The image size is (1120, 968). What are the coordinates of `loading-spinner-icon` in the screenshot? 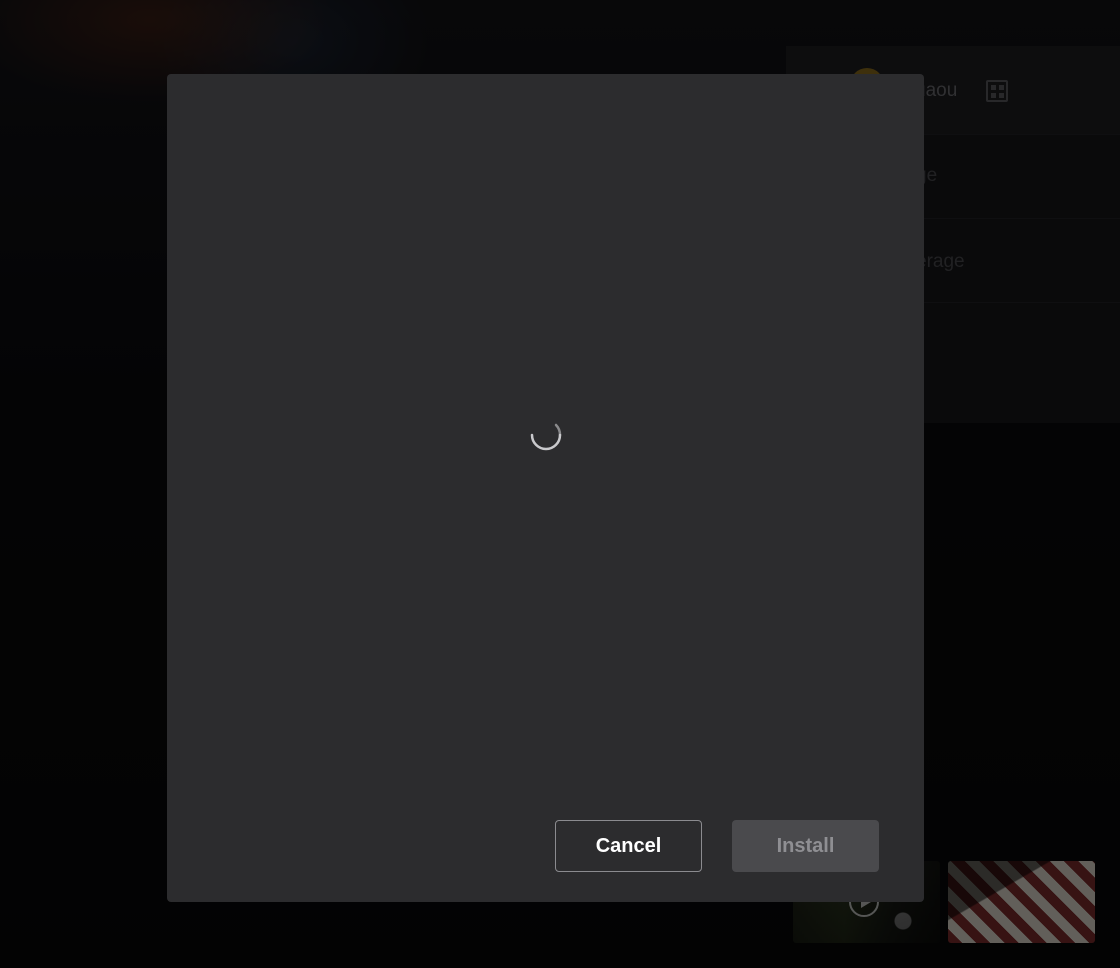 It's located at (546, 437).